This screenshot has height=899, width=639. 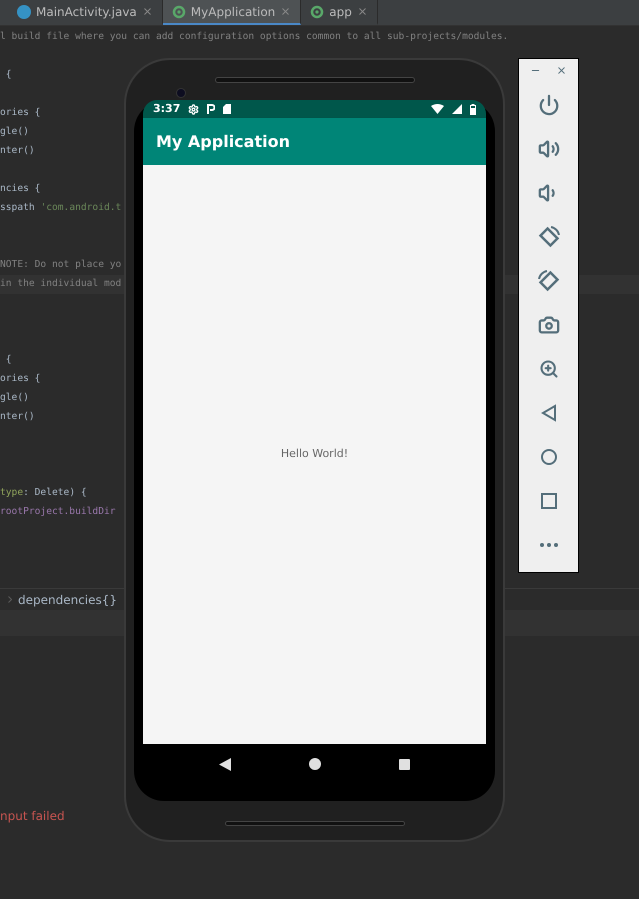 I want to click on code-line: ncies {, so click(x=20, y=189).